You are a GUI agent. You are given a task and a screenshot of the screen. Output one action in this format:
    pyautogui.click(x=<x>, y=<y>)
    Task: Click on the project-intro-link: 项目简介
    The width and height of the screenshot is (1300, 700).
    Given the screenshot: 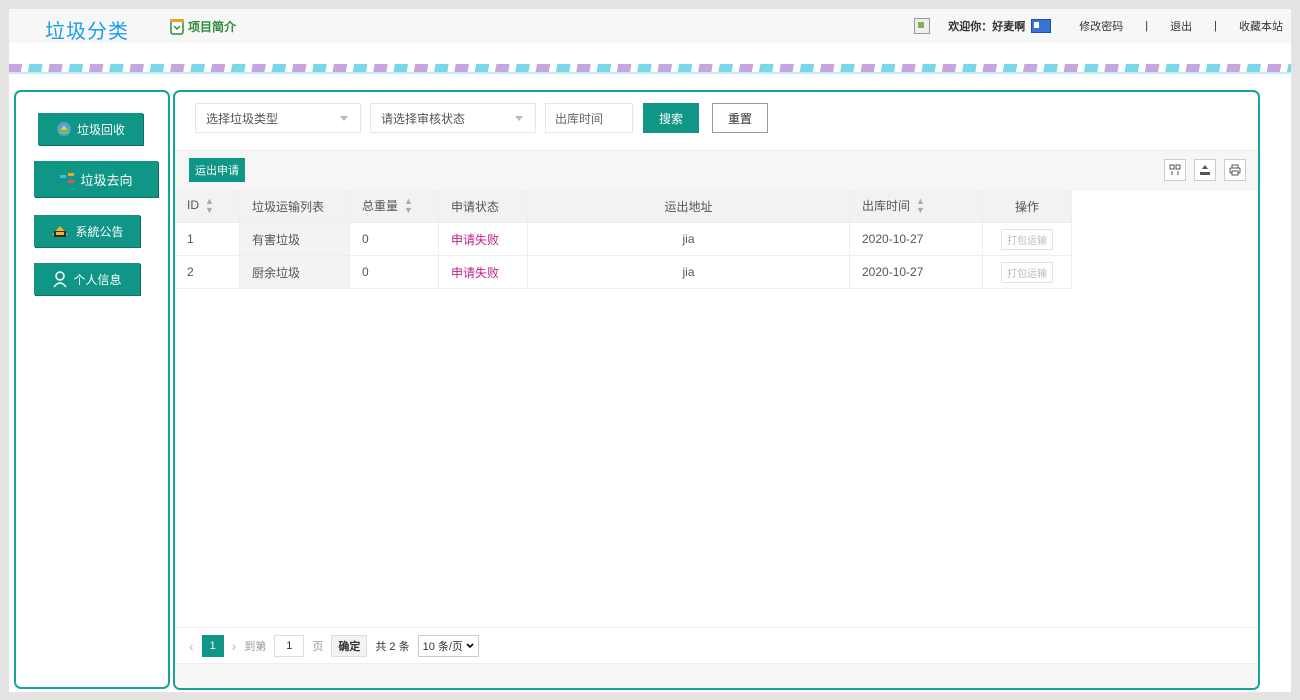 What is the action you would take?
    pyautogui.click(x=202, y=26)
    